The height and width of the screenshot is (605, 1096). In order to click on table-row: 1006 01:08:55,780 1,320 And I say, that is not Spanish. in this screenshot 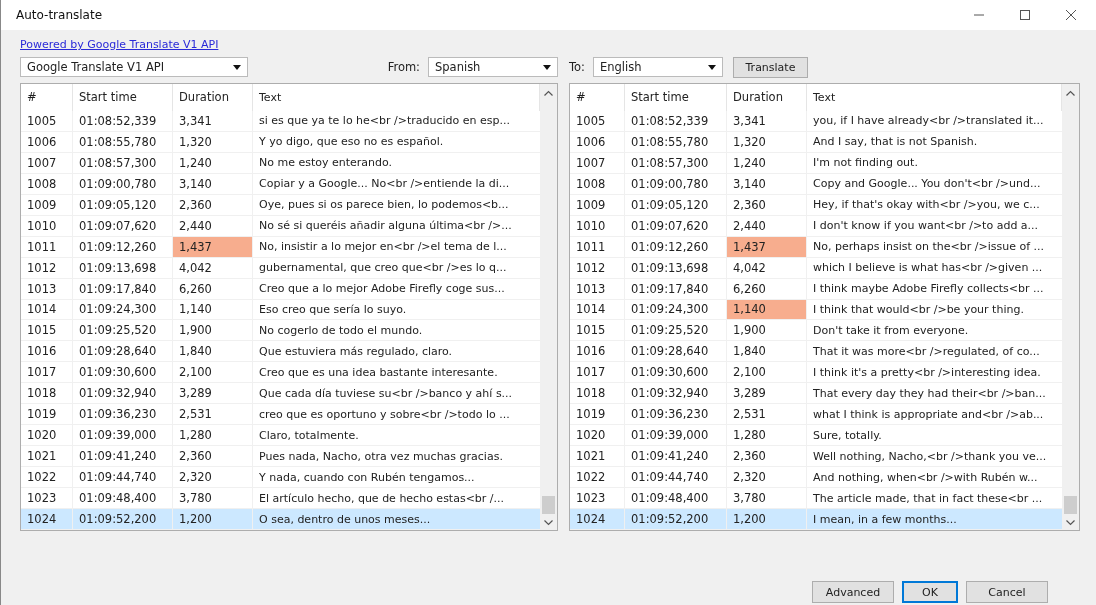, I will do `click(816, 142)`.